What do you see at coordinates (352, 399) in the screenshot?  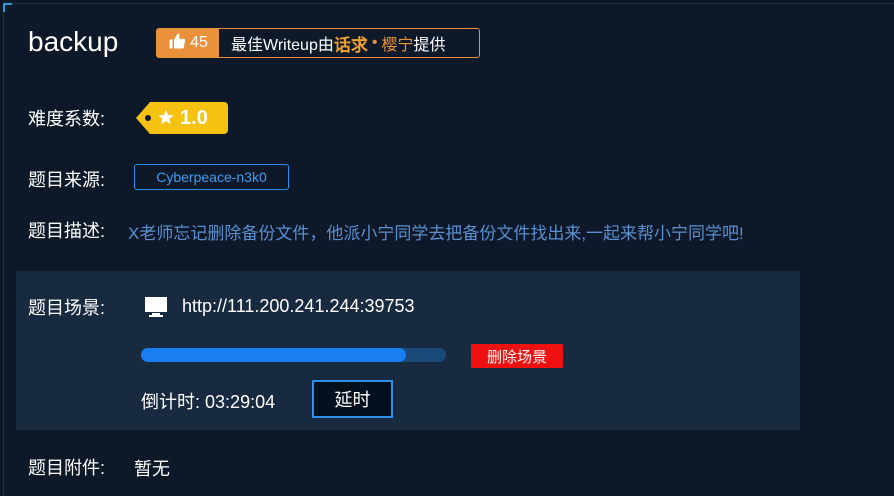 I see `extend-time-button: 延时` at bounding box center [352, 399].